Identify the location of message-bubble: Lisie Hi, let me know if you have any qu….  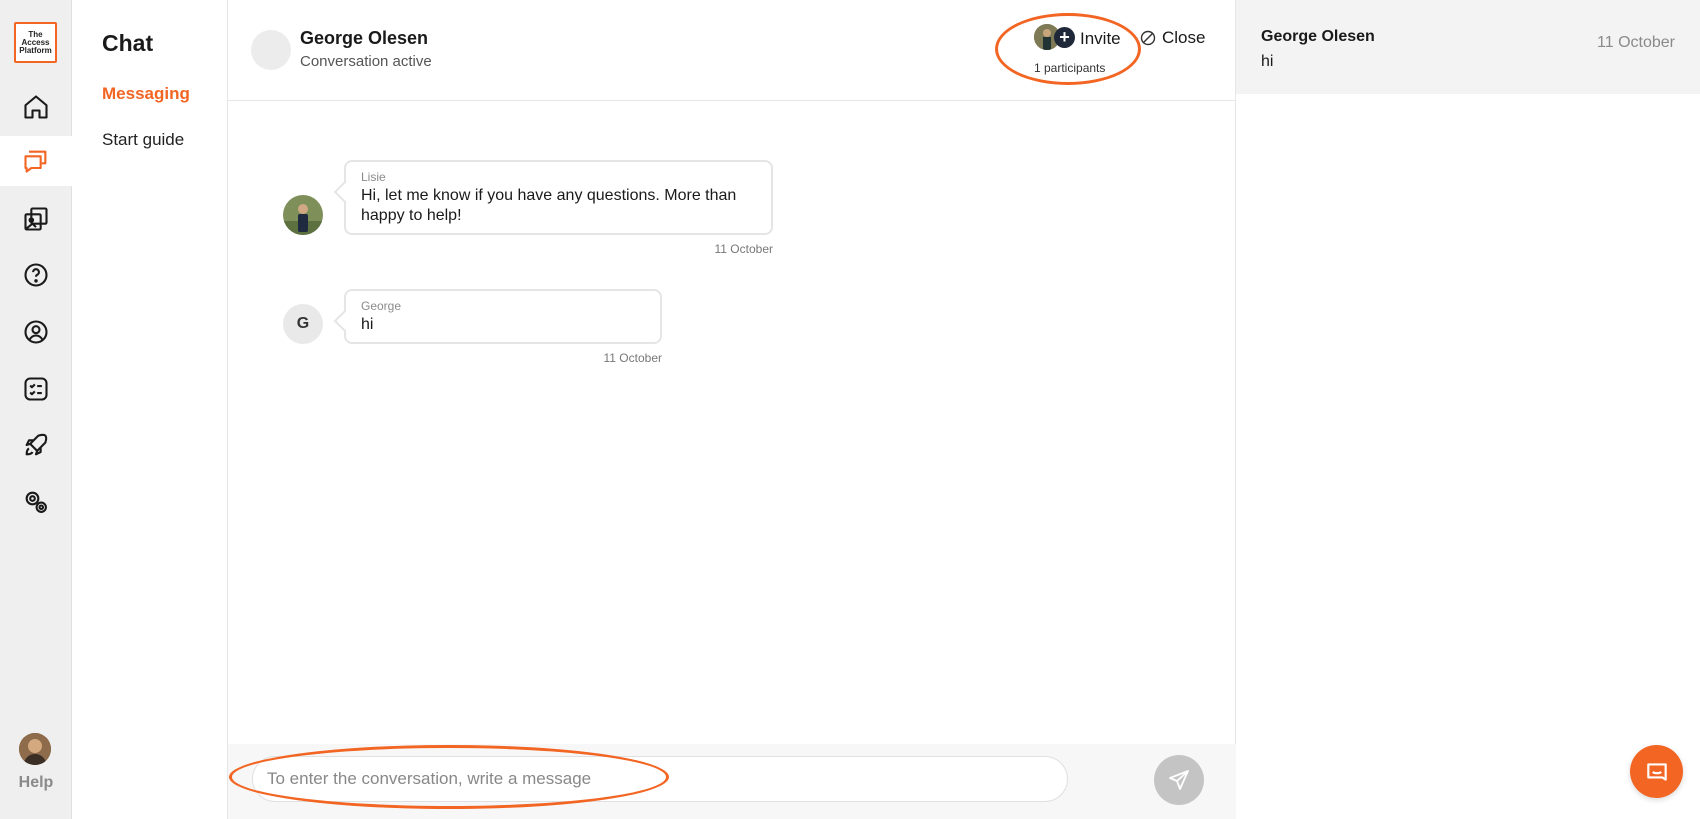
(558, 197).